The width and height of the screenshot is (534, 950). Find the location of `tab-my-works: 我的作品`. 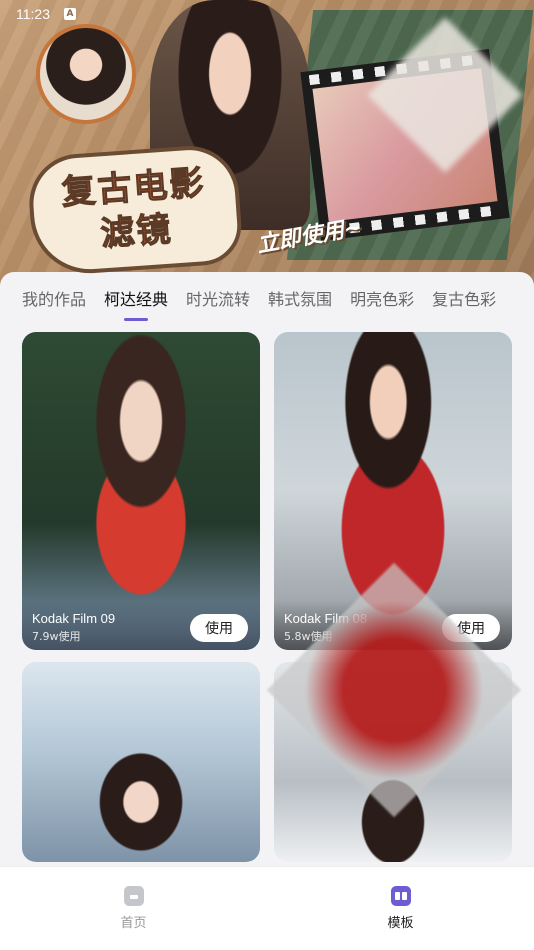

tab-my-works: 我的作品 is located at coordinates (54, 298).